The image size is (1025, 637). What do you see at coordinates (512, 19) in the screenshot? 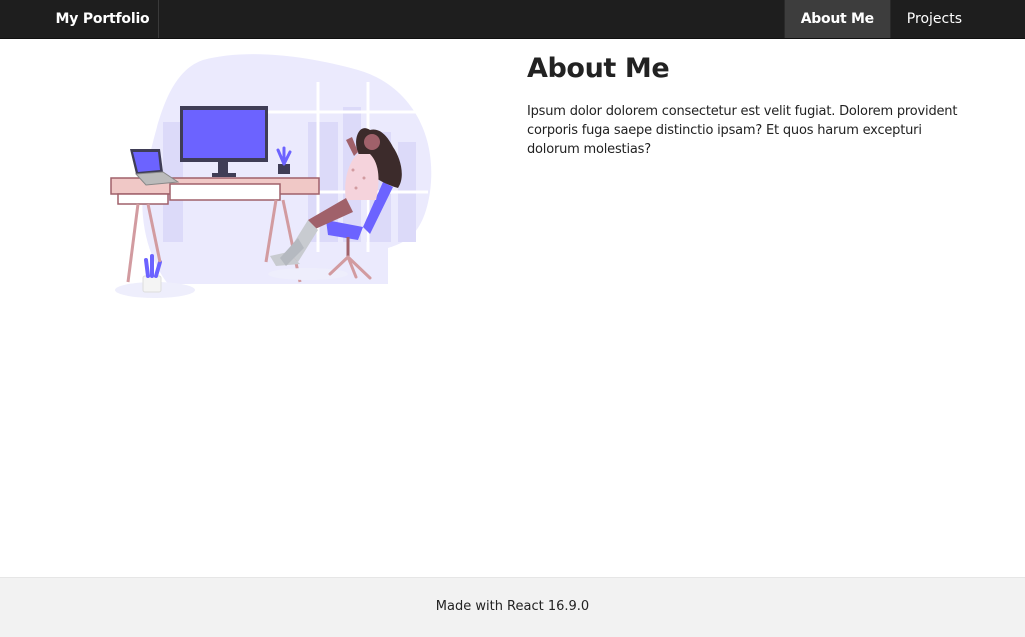
I see `top-navbar: My Portfolio About Me Projects` at bounding box center [512, 19].